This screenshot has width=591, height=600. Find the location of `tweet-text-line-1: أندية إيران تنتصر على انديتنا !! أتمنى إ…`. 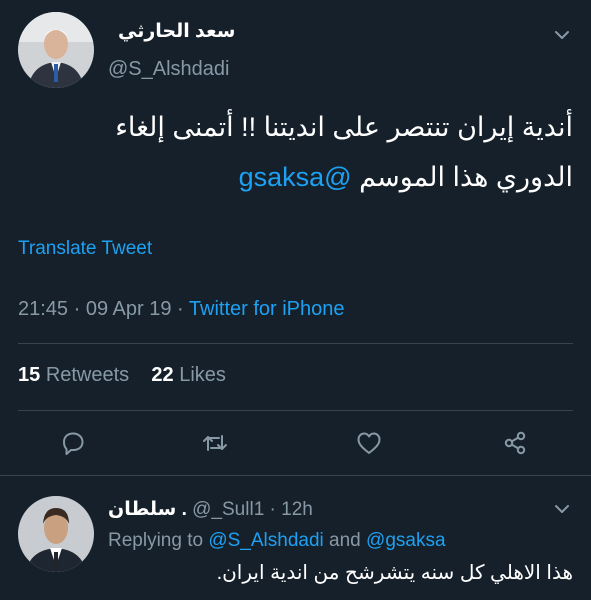

tweet-text-line-1: أندية إيران تنتصر على انديتنا !! أتمنى إ… is located at coordinates (344, 127).